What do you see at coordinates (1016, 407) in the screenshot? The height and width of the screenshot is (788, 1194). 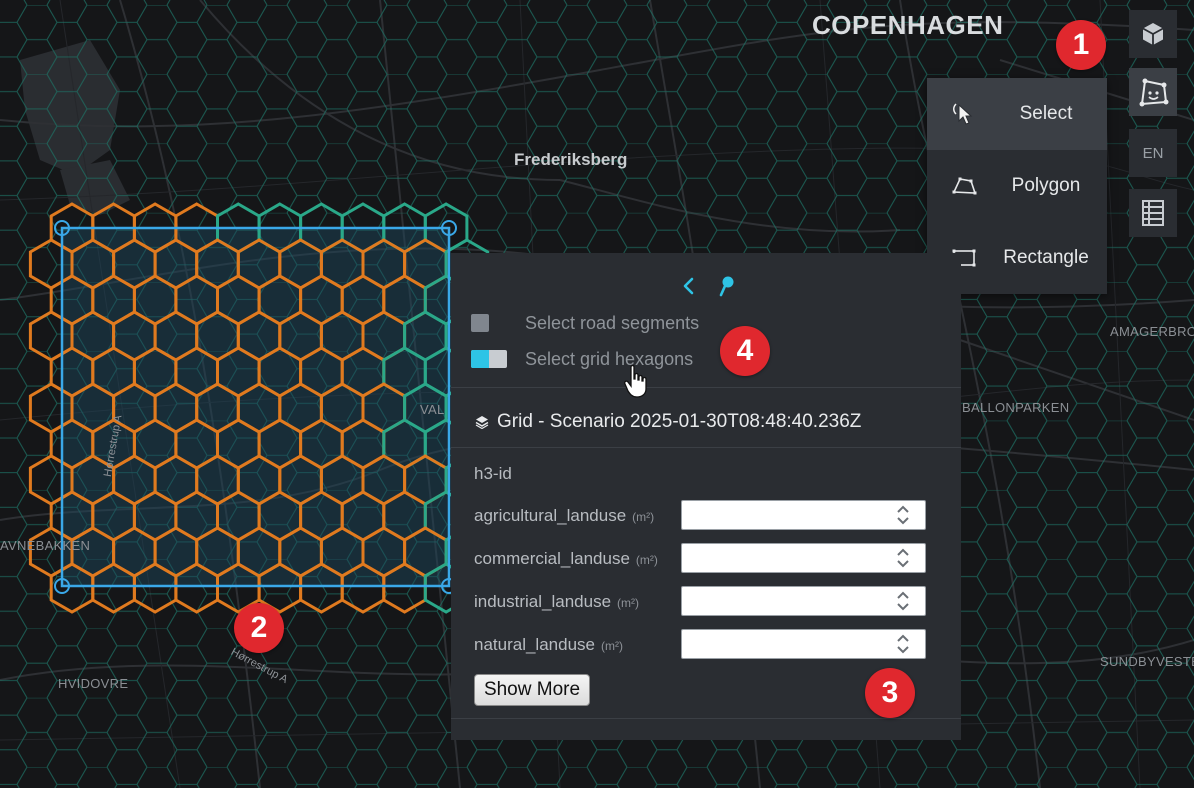 I see `map-label-ballonparken: BALLONPARKEN` at bounding box center [1016, 407].